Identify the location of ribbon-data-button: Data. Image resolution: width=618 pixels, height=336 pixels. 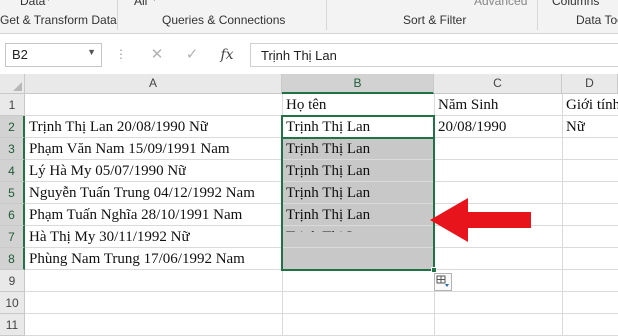
(32, 4).